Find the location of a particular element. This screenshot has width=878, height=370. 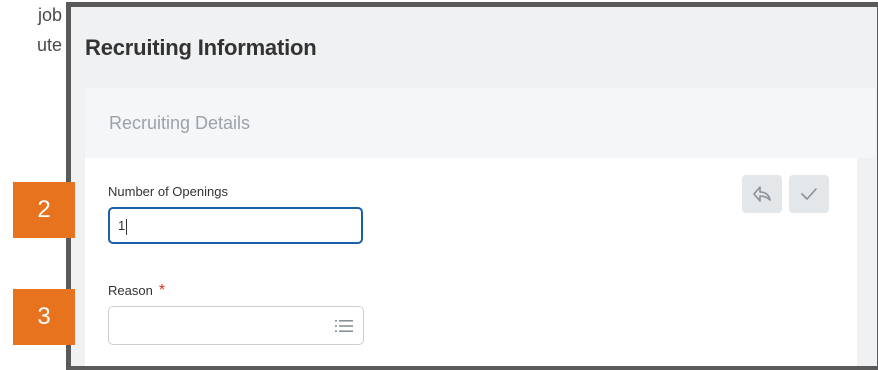

openings-input: 1 is located at coordinates (235, 225).